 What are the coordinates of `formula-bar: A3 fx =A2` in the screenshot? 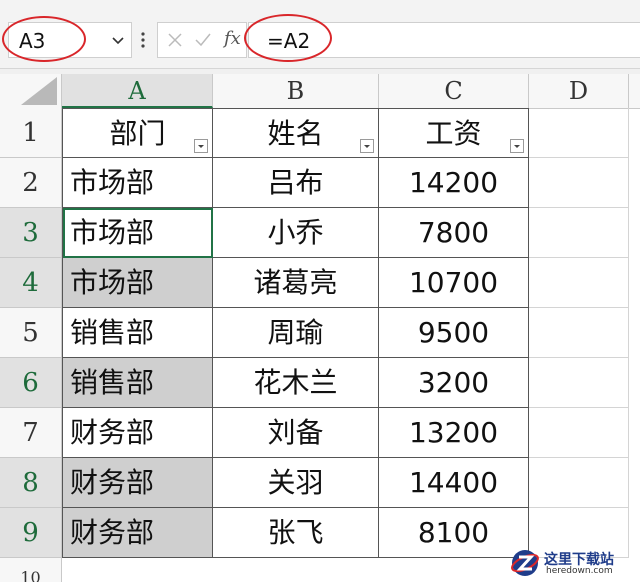 It's located at (320, 40).